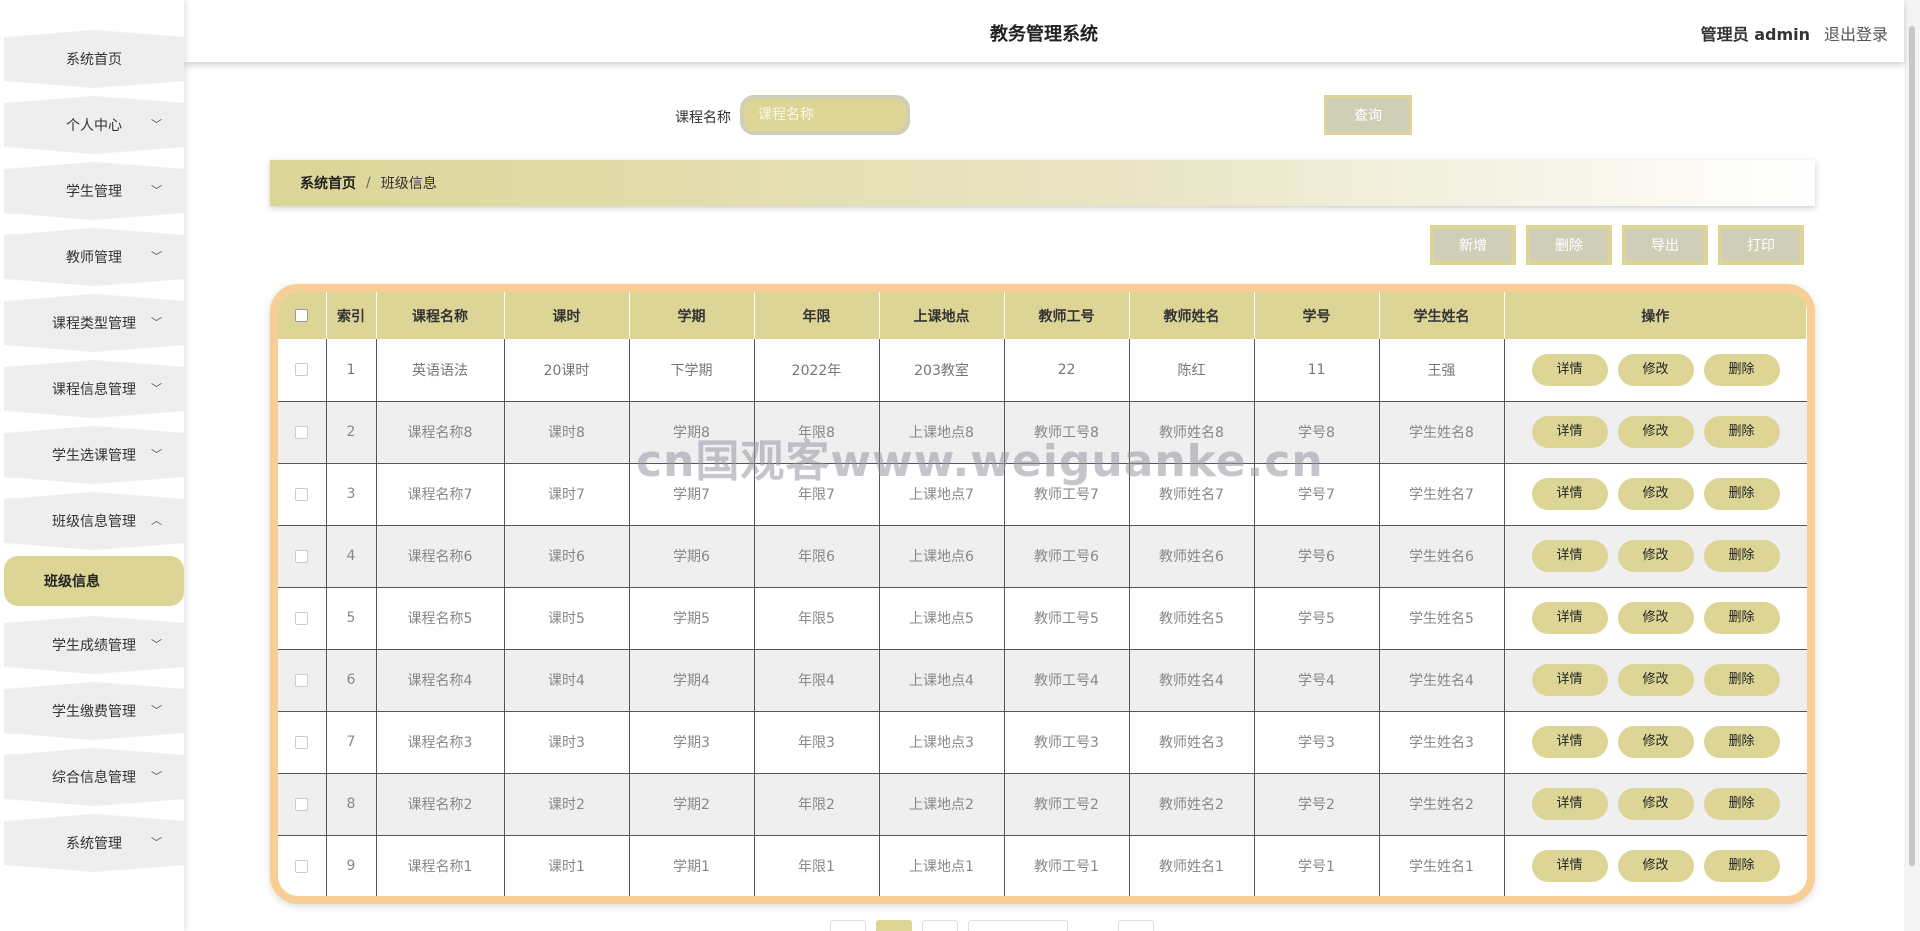  I want to click on table-cell: 教师姓名2, so click(1192, 804).